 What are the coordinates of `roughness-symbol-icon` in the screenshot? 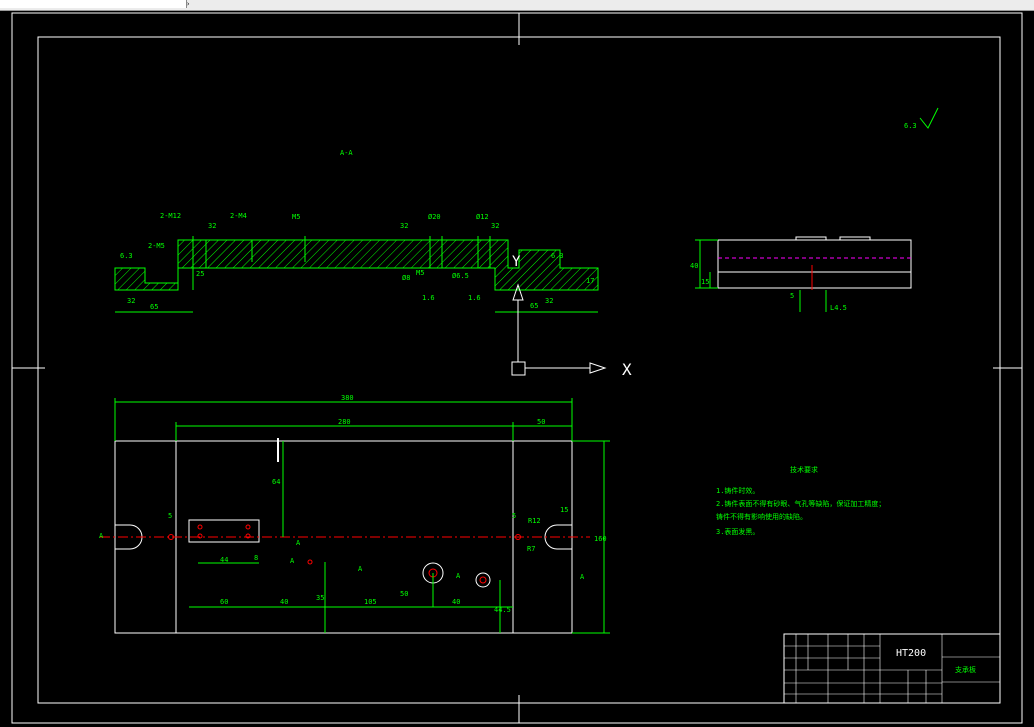 It's located at (929, 118).